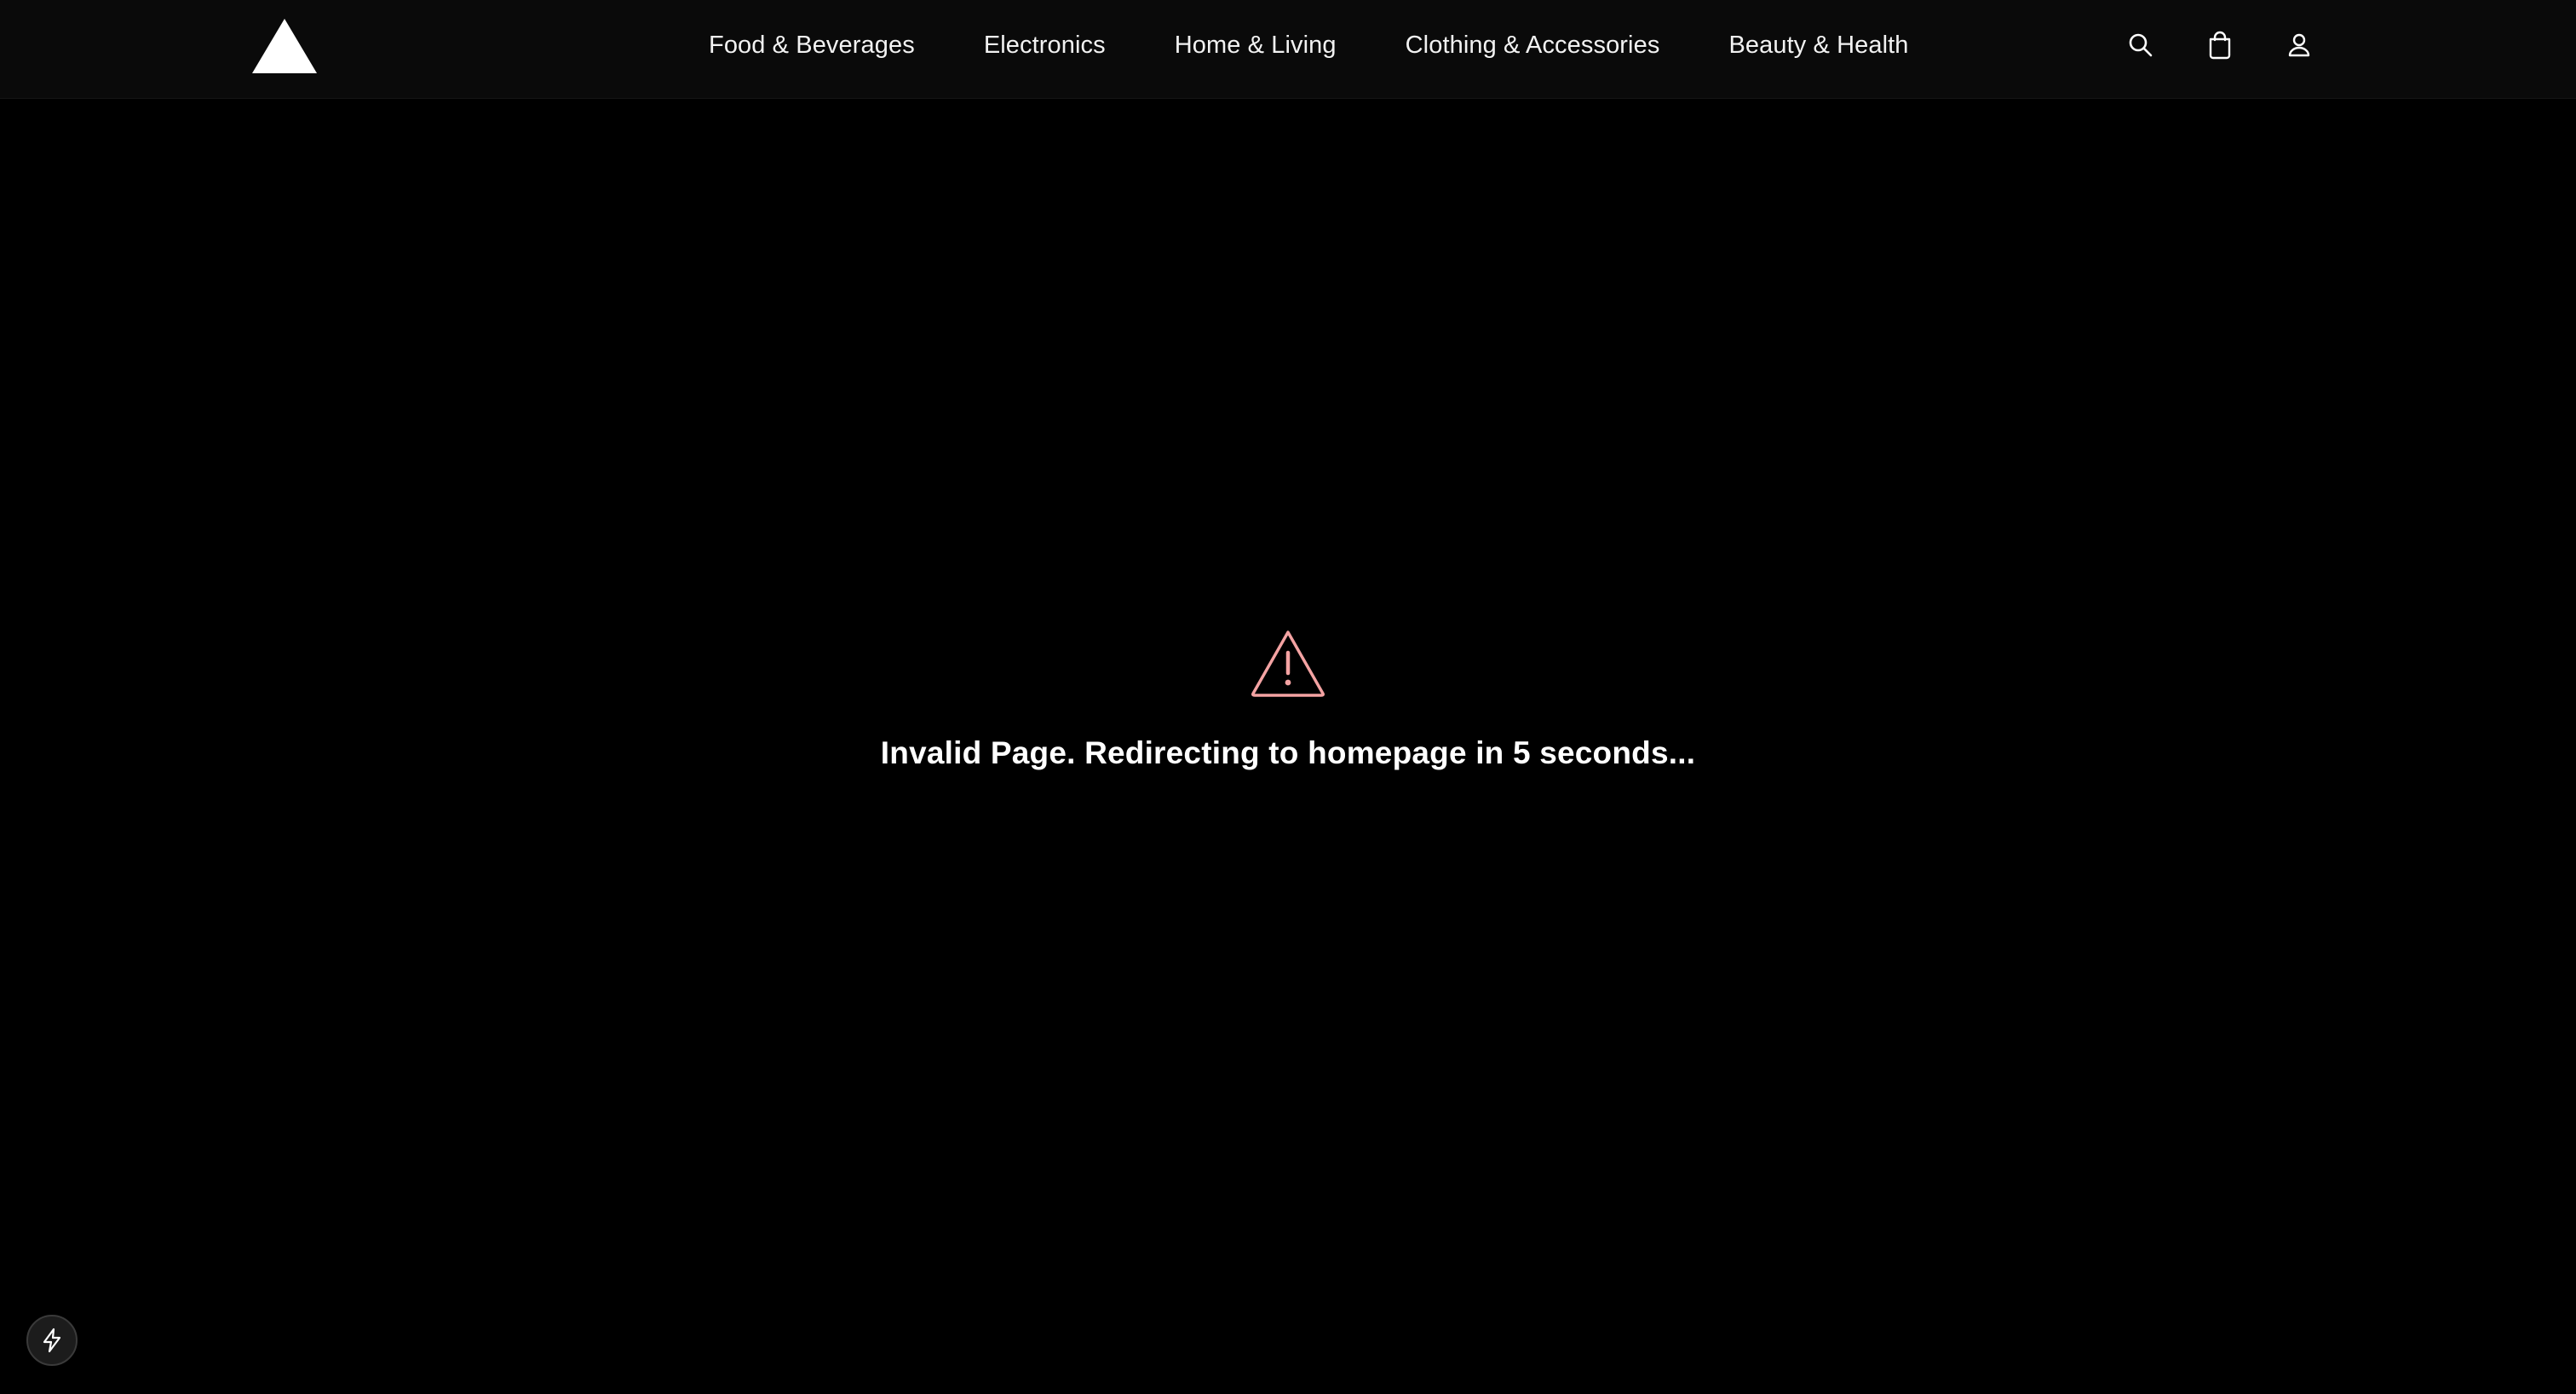 This screenshot has height=1394, width=2576. What do you see at coordinates (1533, 46) in the screenshot?
I see `nav-item-clothing-accessories: Clothing & Accessories` at bounding box center [1533, 46].